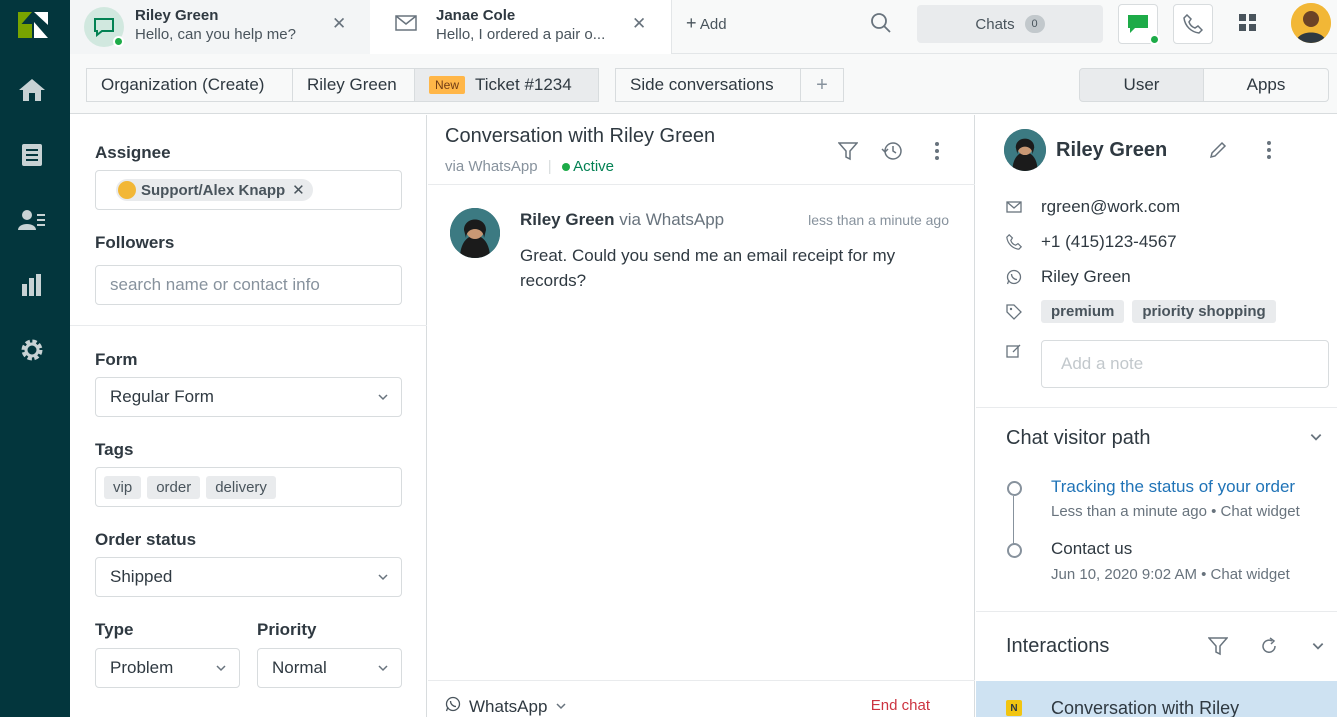  I want to click on type-select: Problem, so click(167, 668).